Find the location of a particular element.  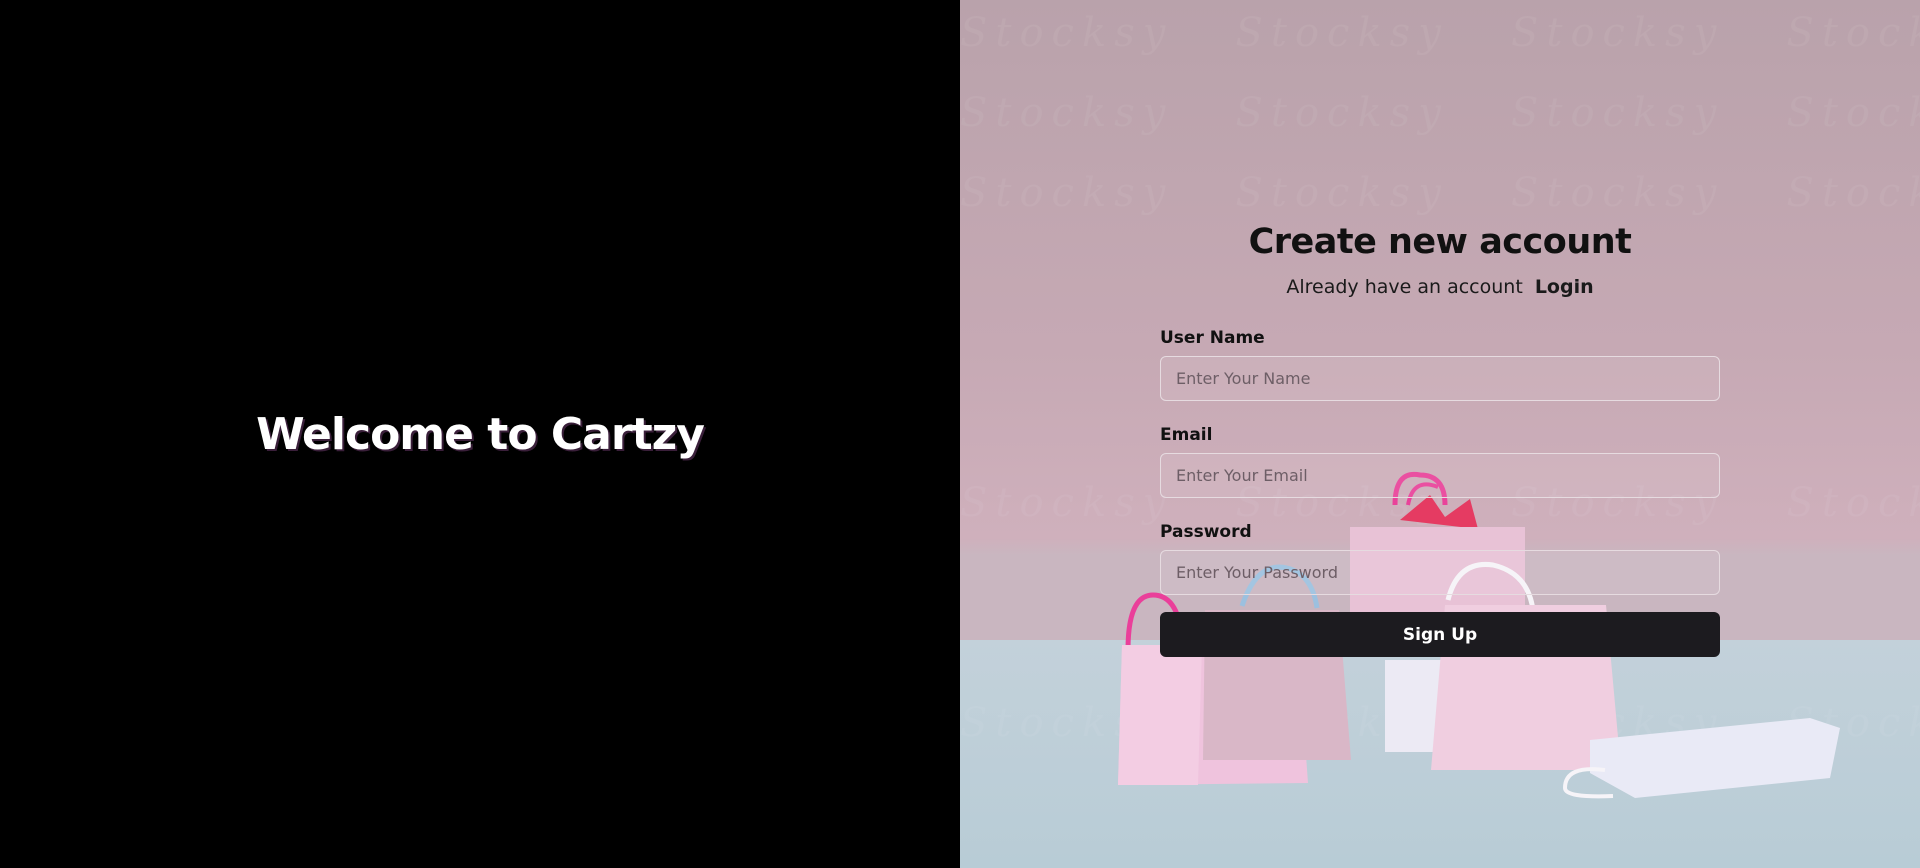

email-label: Email is located at coordinates (1186, 435).